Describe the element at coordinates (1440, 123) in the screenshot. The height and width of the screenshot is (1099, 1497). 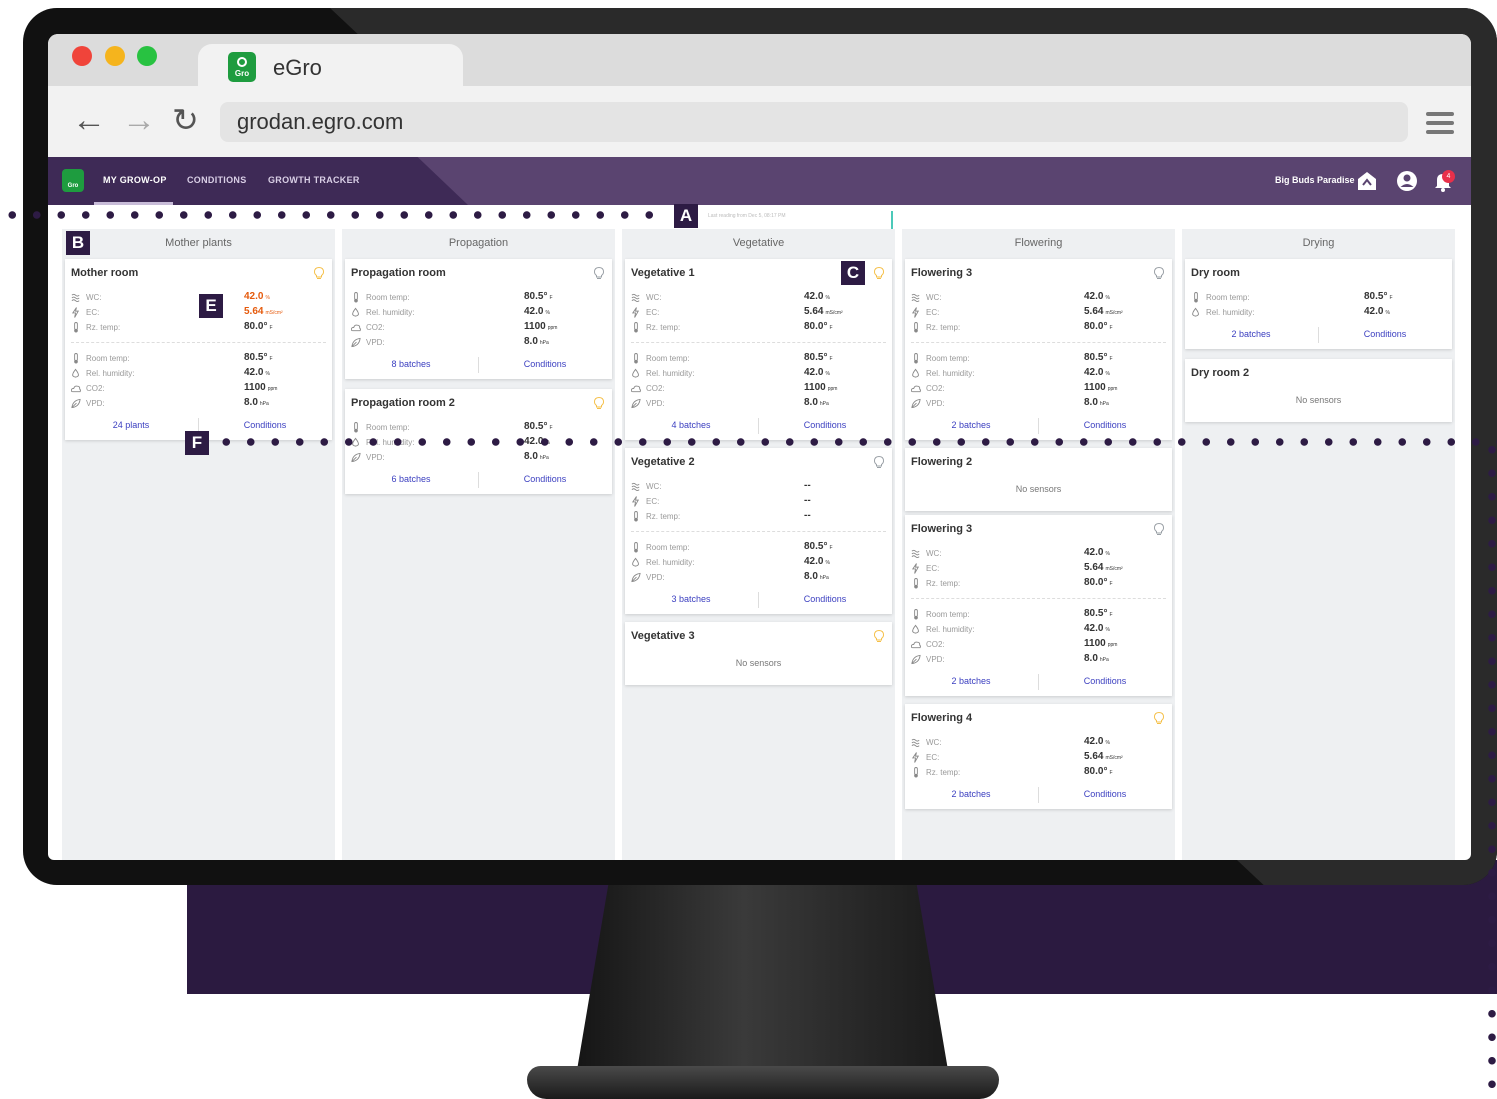
I see `hamburger-menu-icon` at that location.